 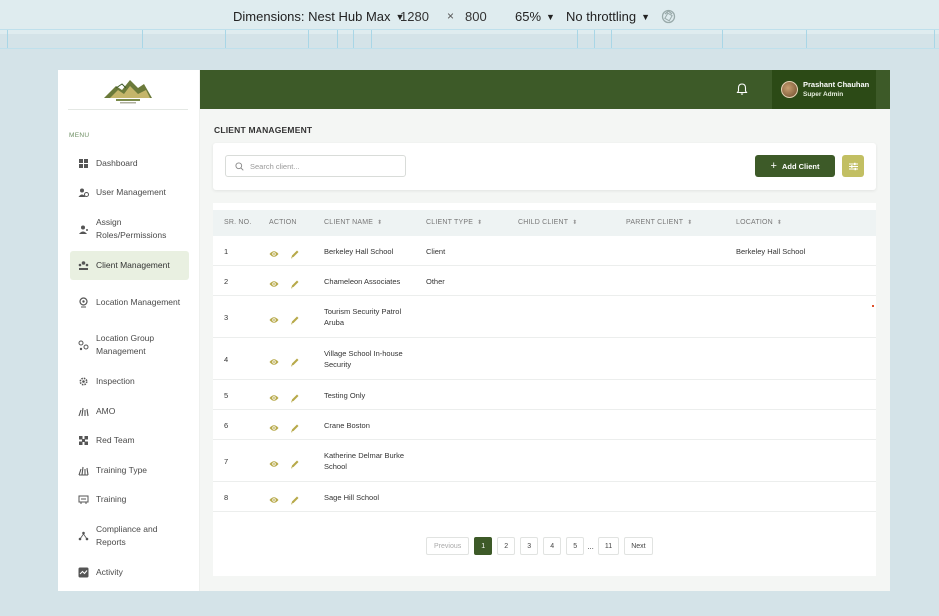 What do you see at coordinates (601, 16) in the screenshot?
I see `throttling-value: No throttling` at bounding box center [601, 16].